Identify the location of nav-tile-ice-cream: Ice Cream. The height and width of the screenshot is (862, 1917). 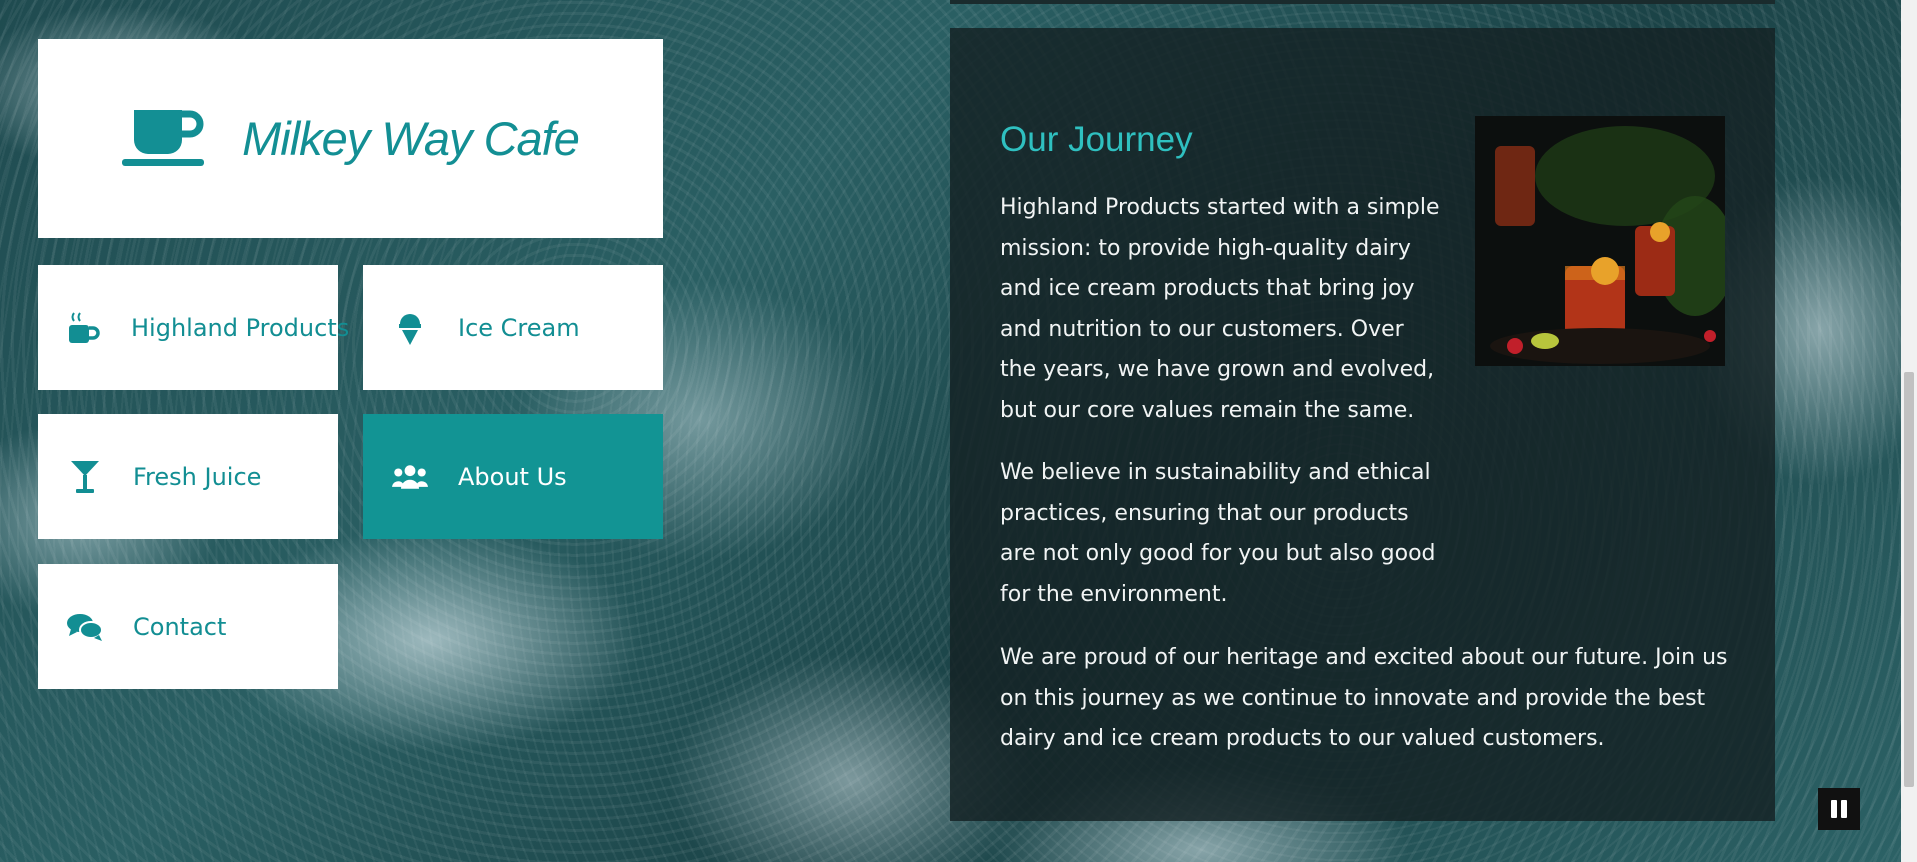
(513, 327).